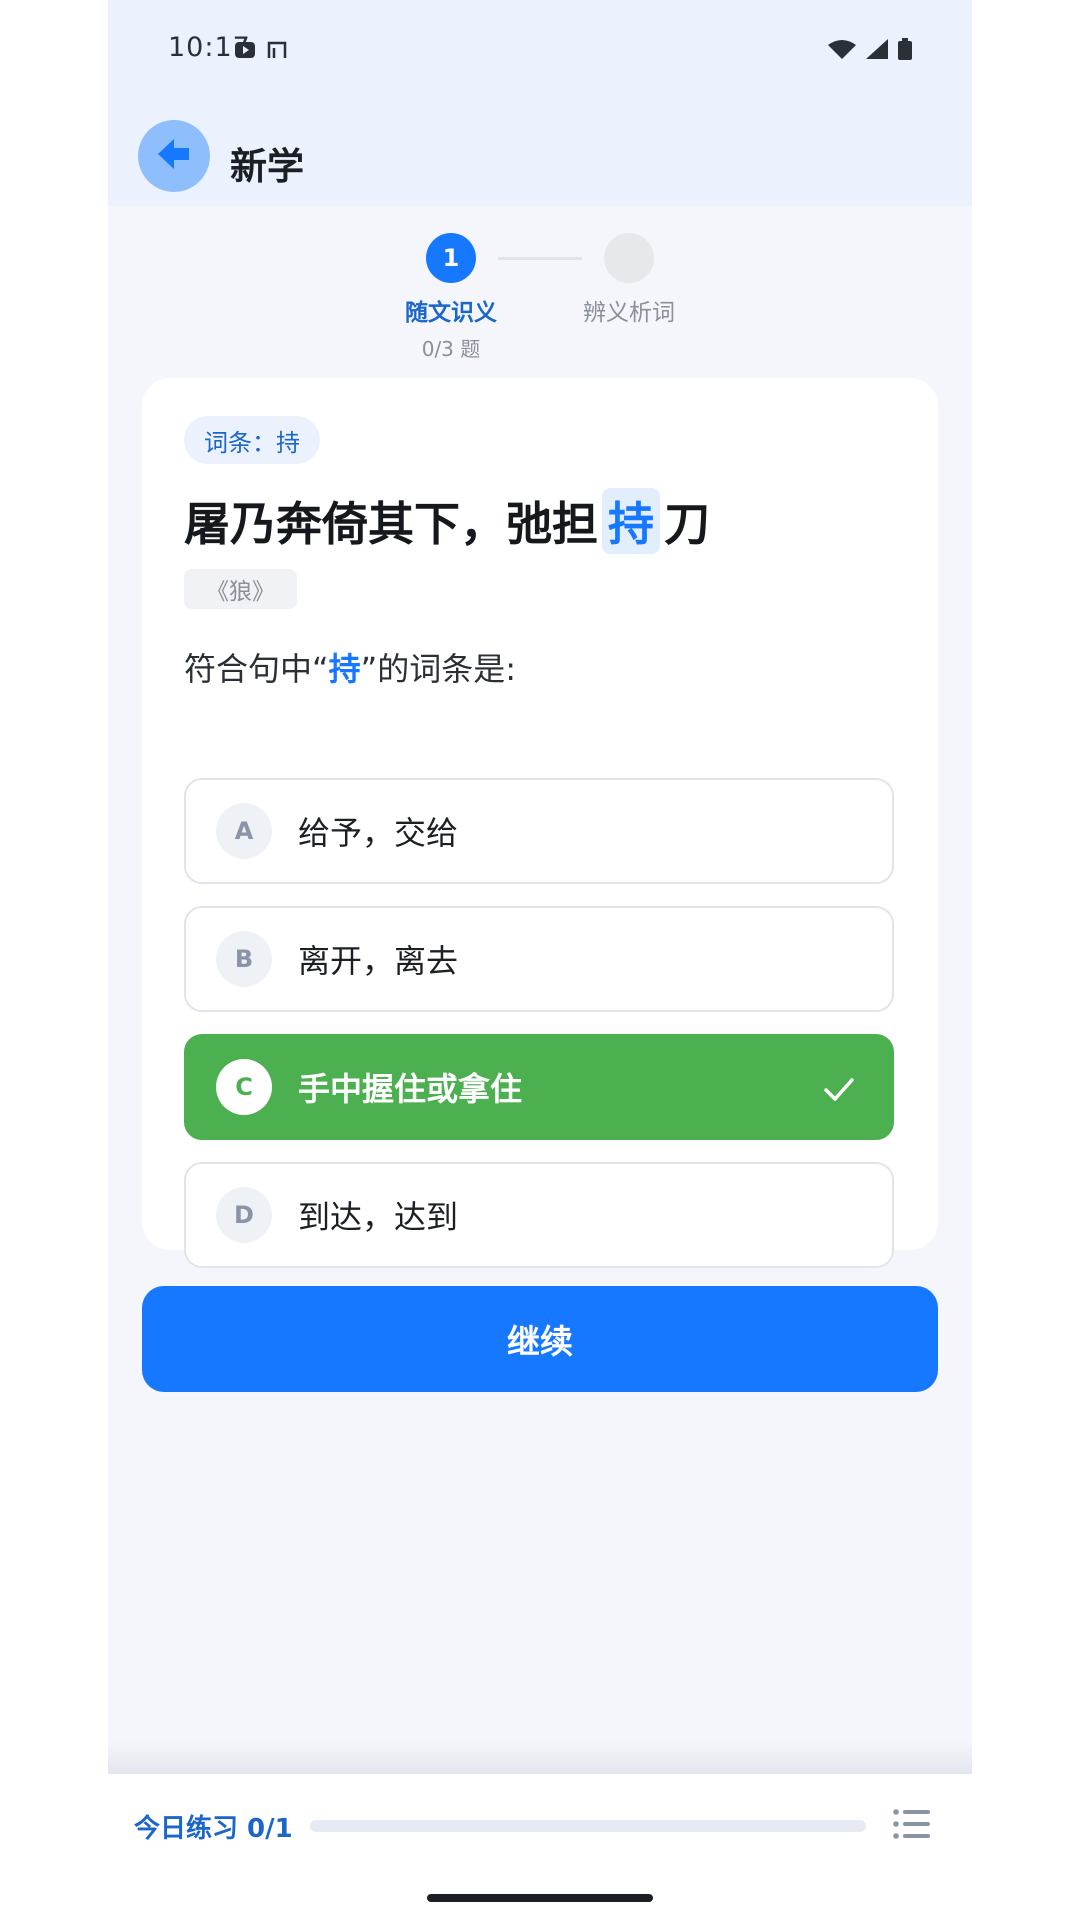 The height and width of the screenshot is (1920, 1080). I want to click on prompt-highlight: 持, so click(344, 669).